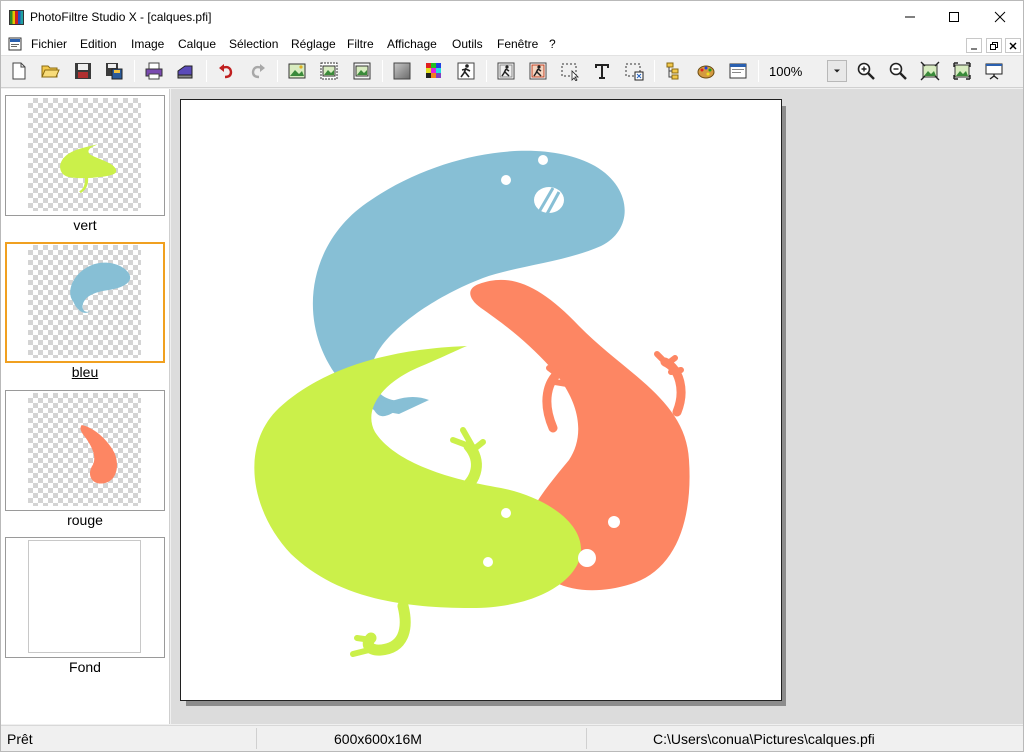  Describe the element at coordinates (570, 71) in the screenshot. I see `selection-button` at that location.